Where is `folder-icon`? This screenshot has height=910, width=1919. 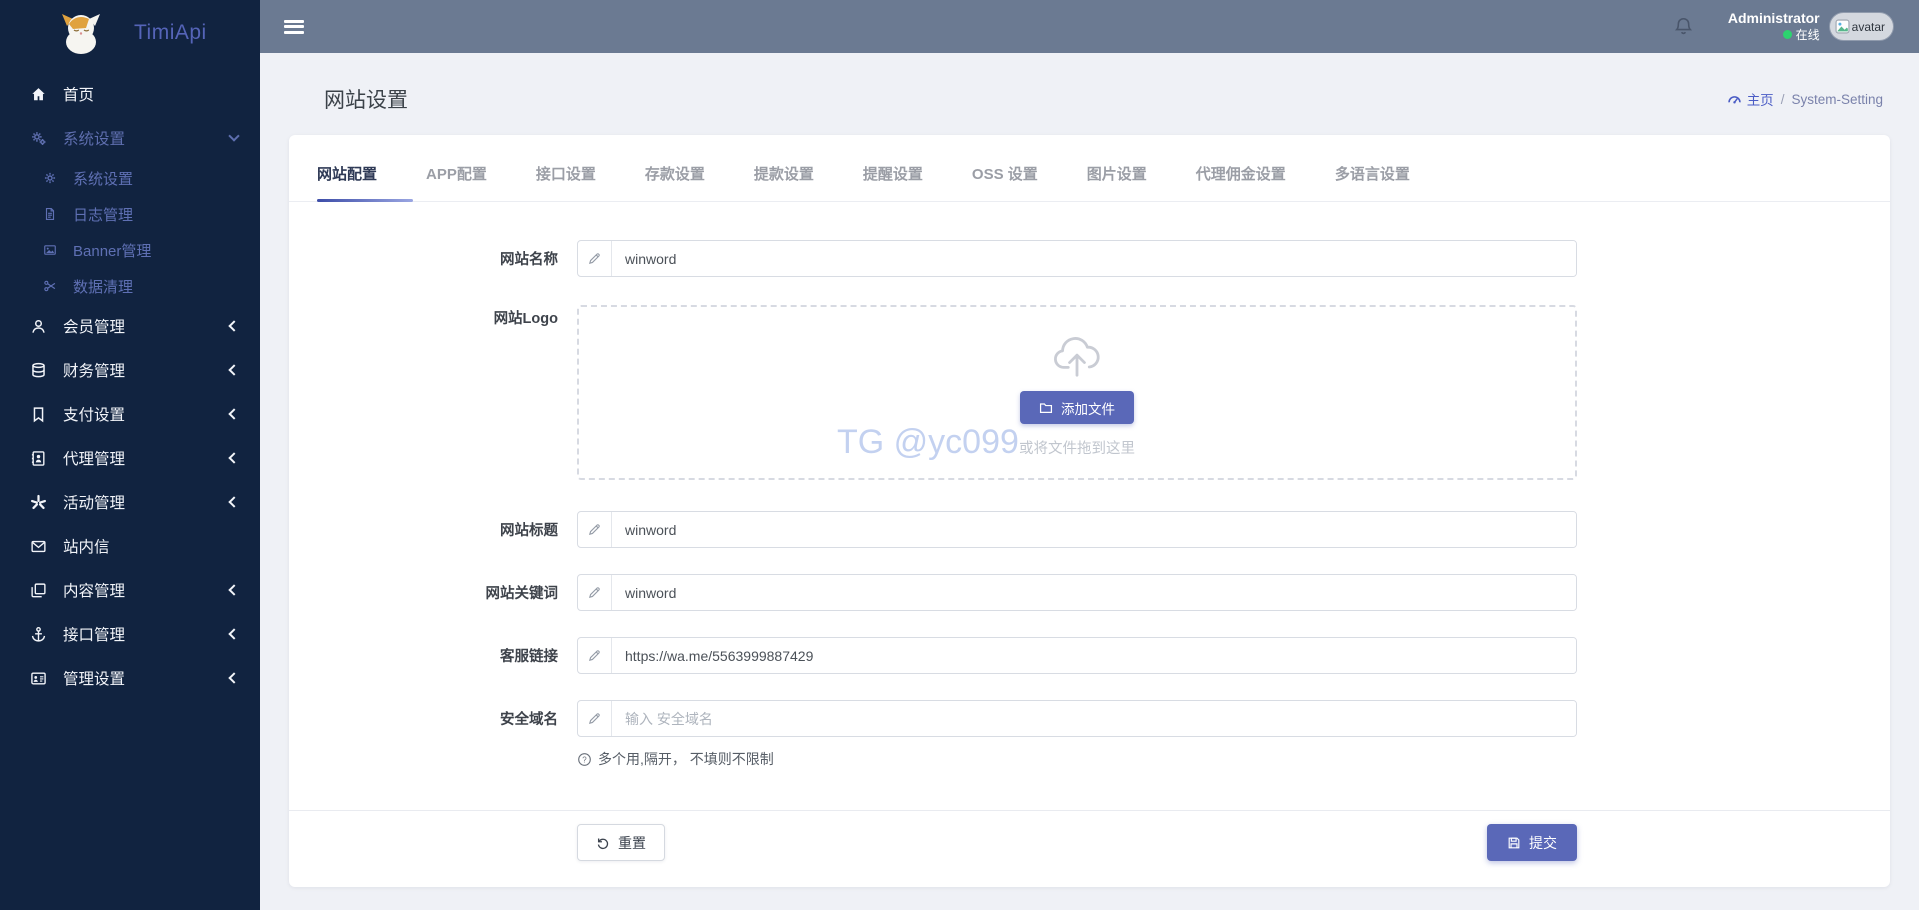
folder-icon is located at coordinates (1046, 408).